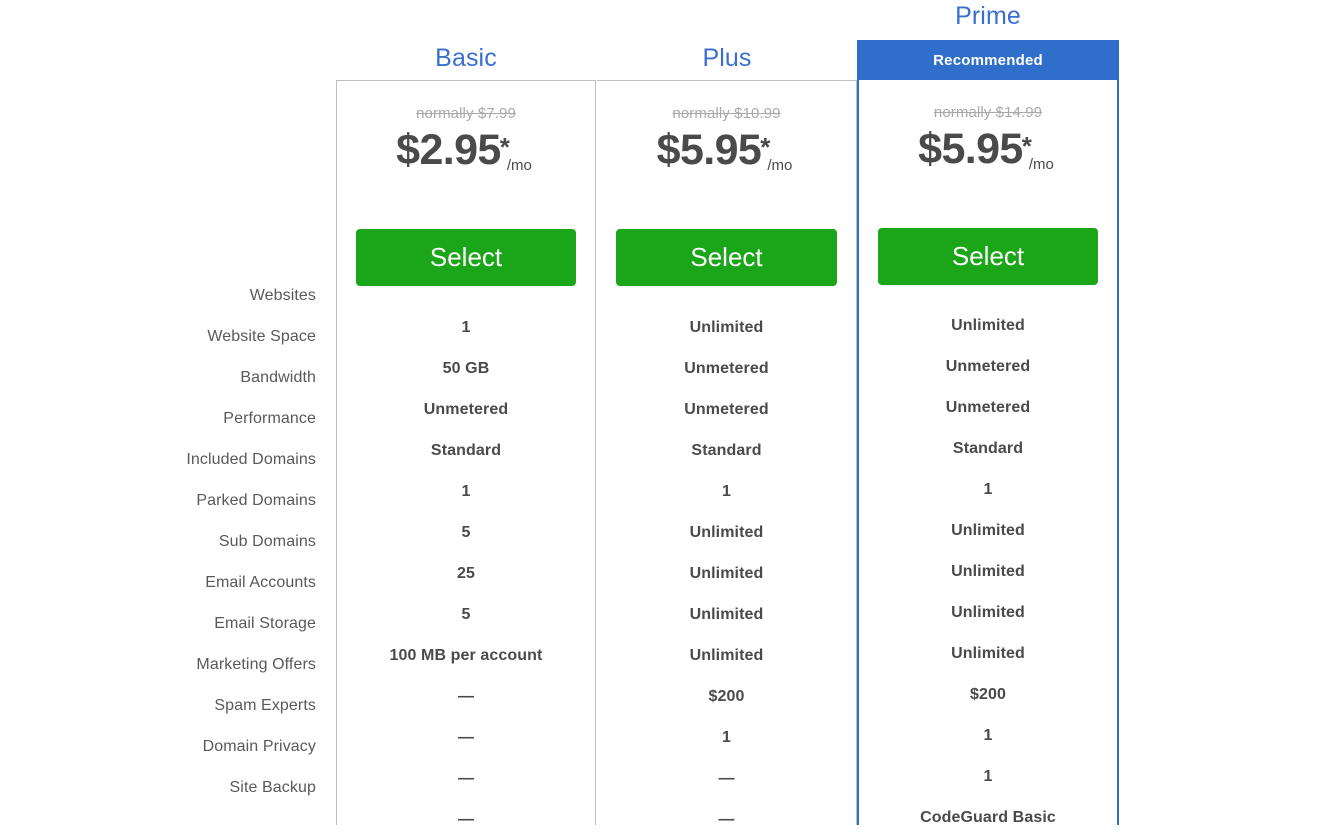  I want to click on plan-value: 25, so click(466, 573).